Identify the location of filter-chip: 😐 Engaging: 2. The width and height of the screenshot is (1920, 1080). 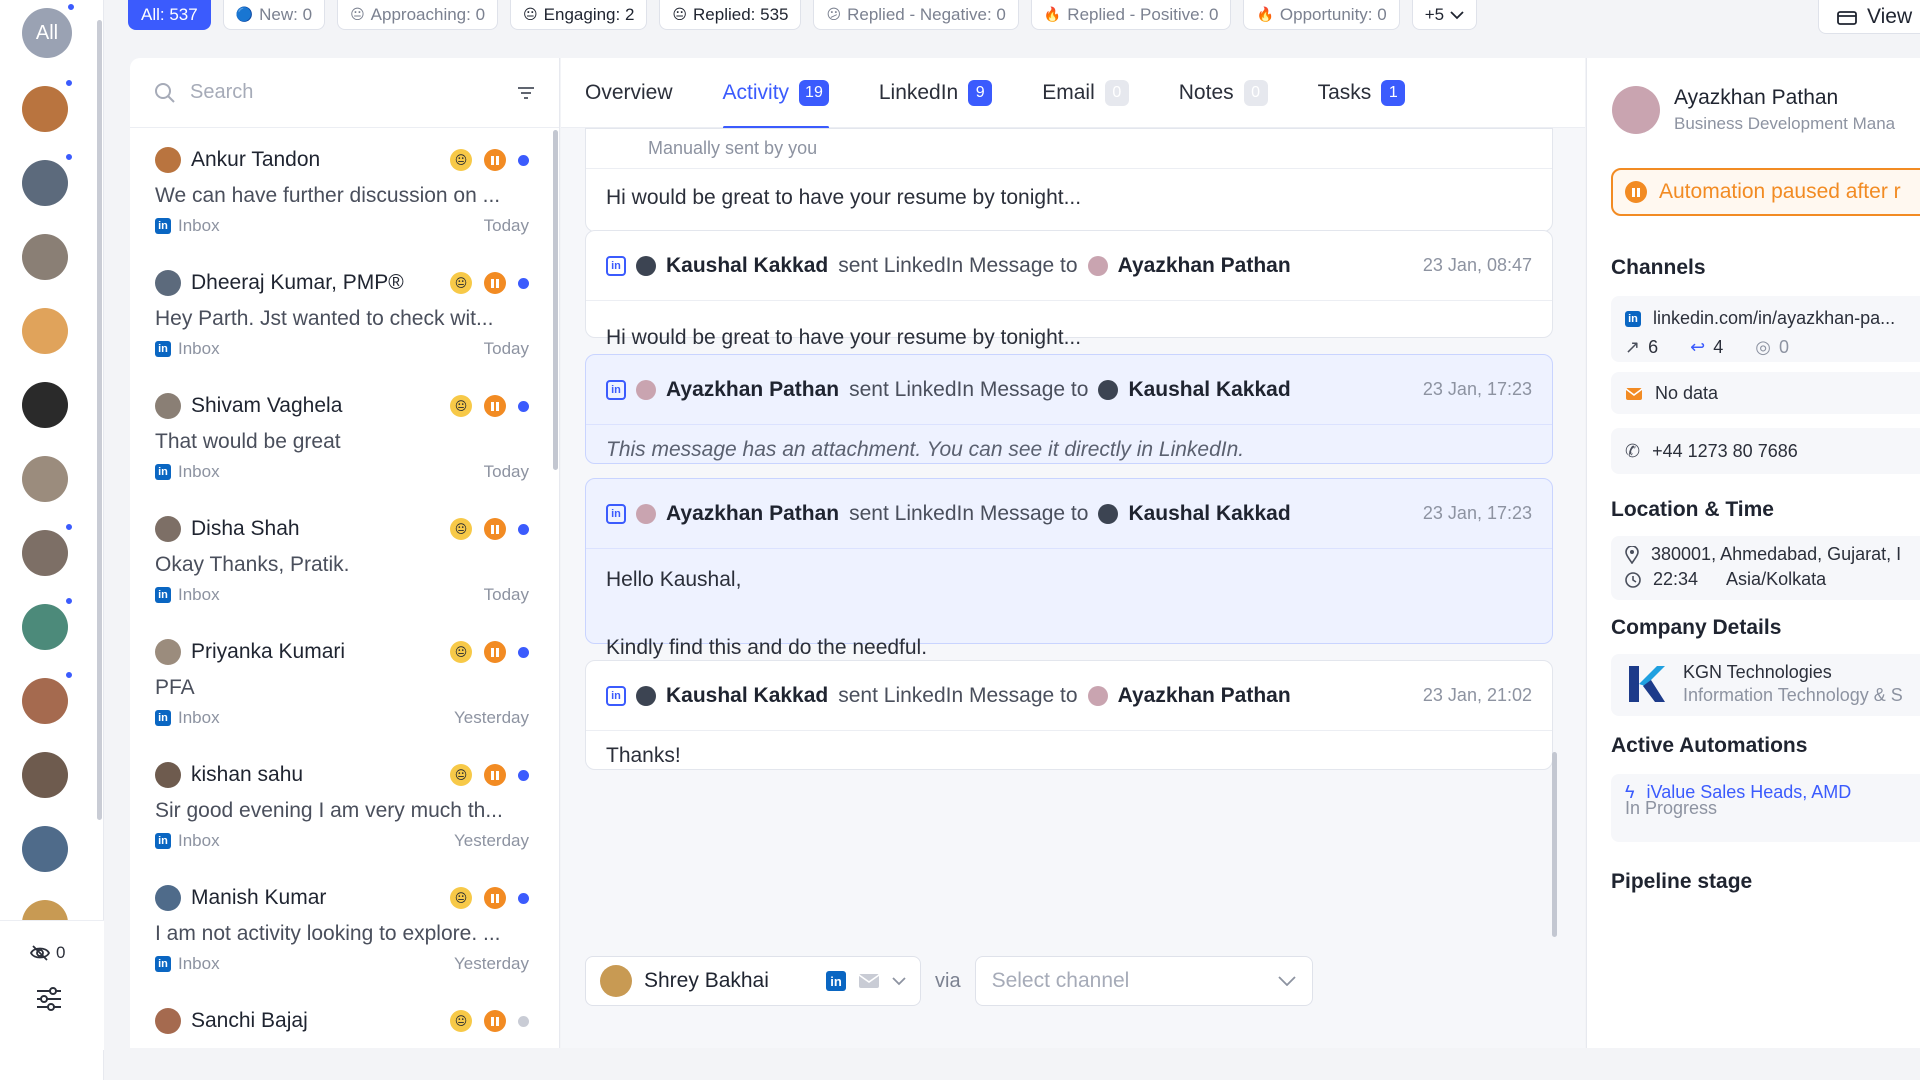
(579, 15).